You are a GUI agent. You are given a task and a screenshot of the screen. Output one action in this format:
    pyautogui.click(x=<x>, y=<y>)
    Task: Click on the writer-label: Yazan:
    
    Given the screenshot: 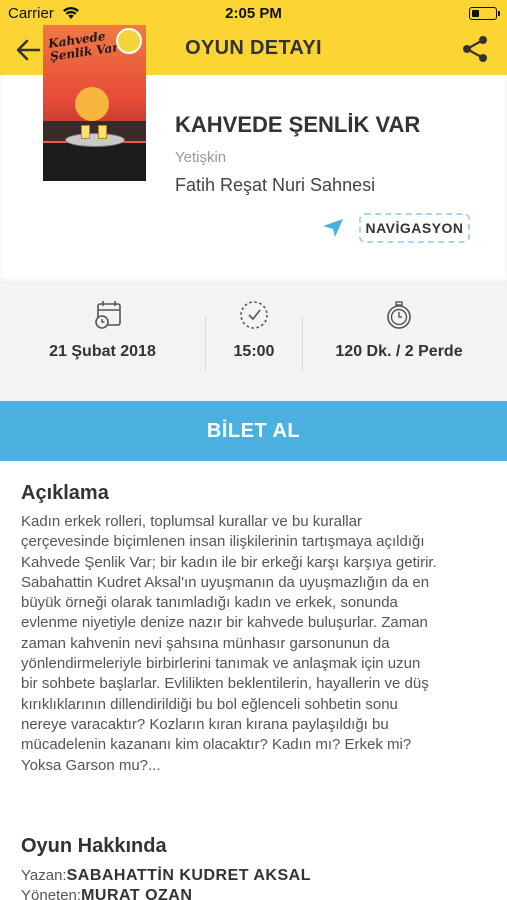 What is the action you would take?
    pyautogui.click(x=44, y=875)
    